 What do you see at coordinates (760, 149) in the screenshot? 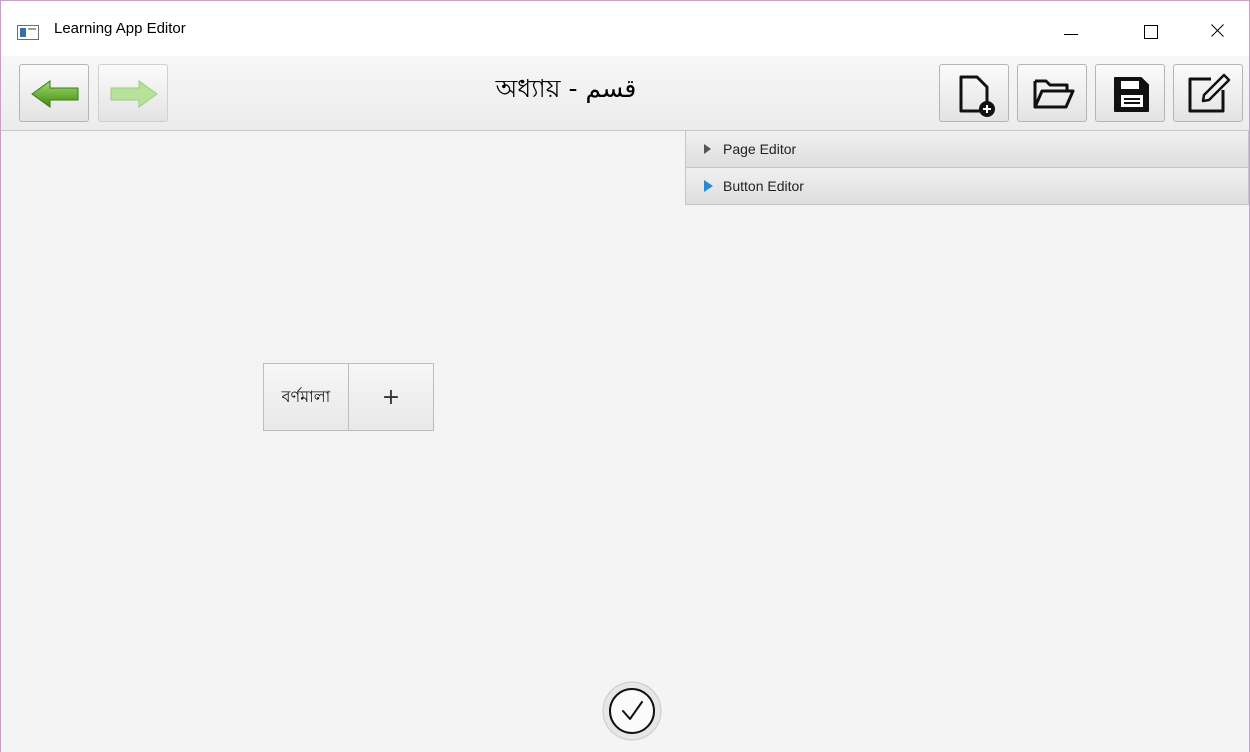
I see `panel-label: Page Editor` at bounding box center [760, 149].